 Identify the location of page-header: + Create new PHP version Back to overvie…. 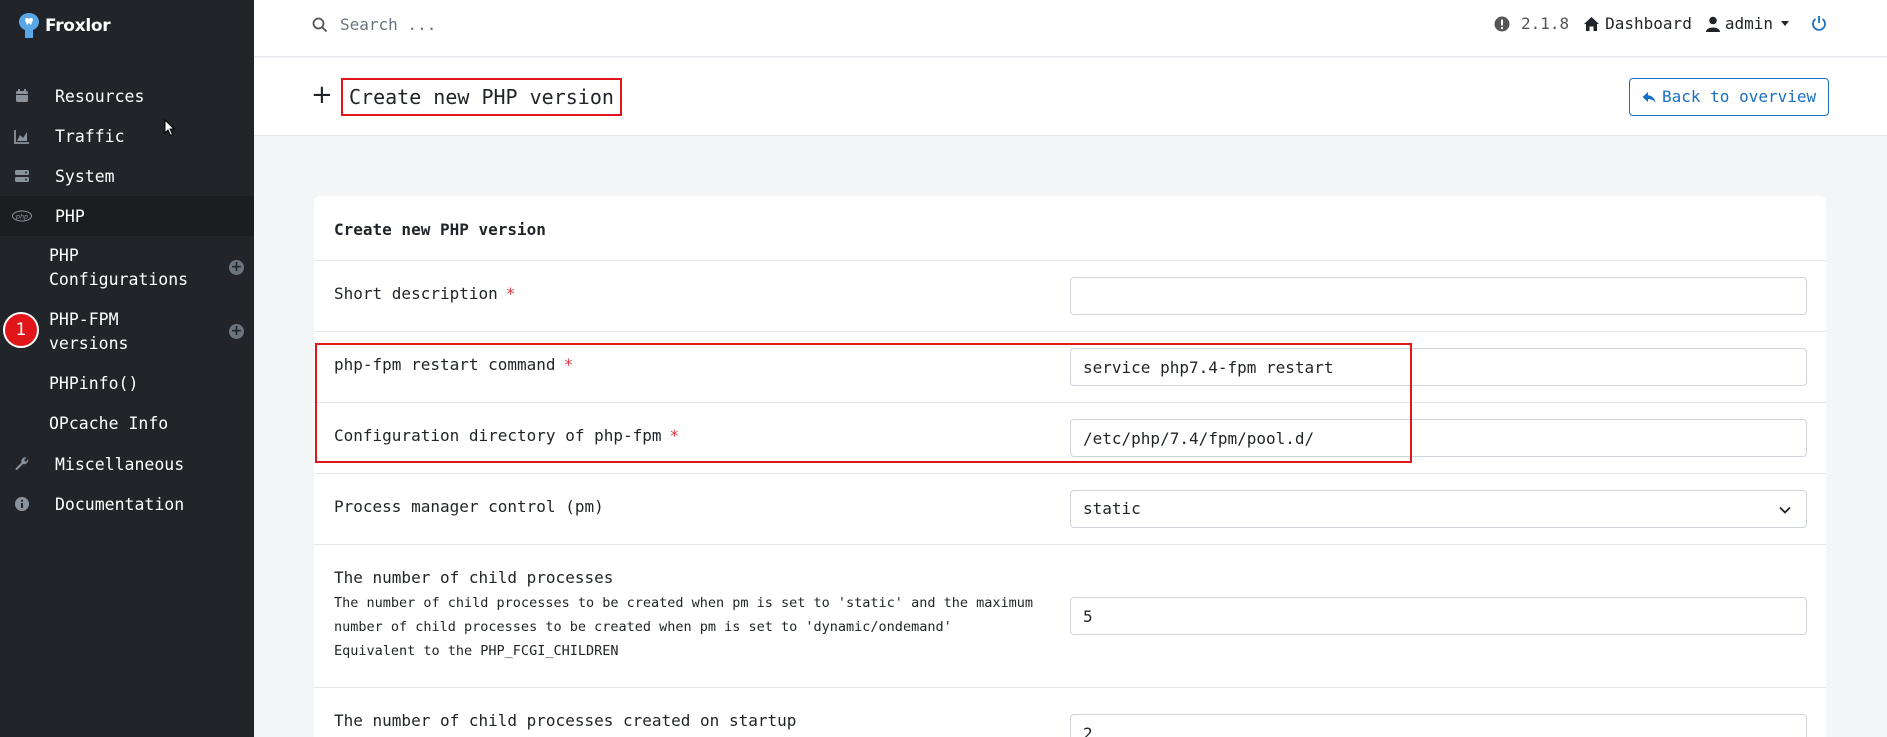
(1070, 97).